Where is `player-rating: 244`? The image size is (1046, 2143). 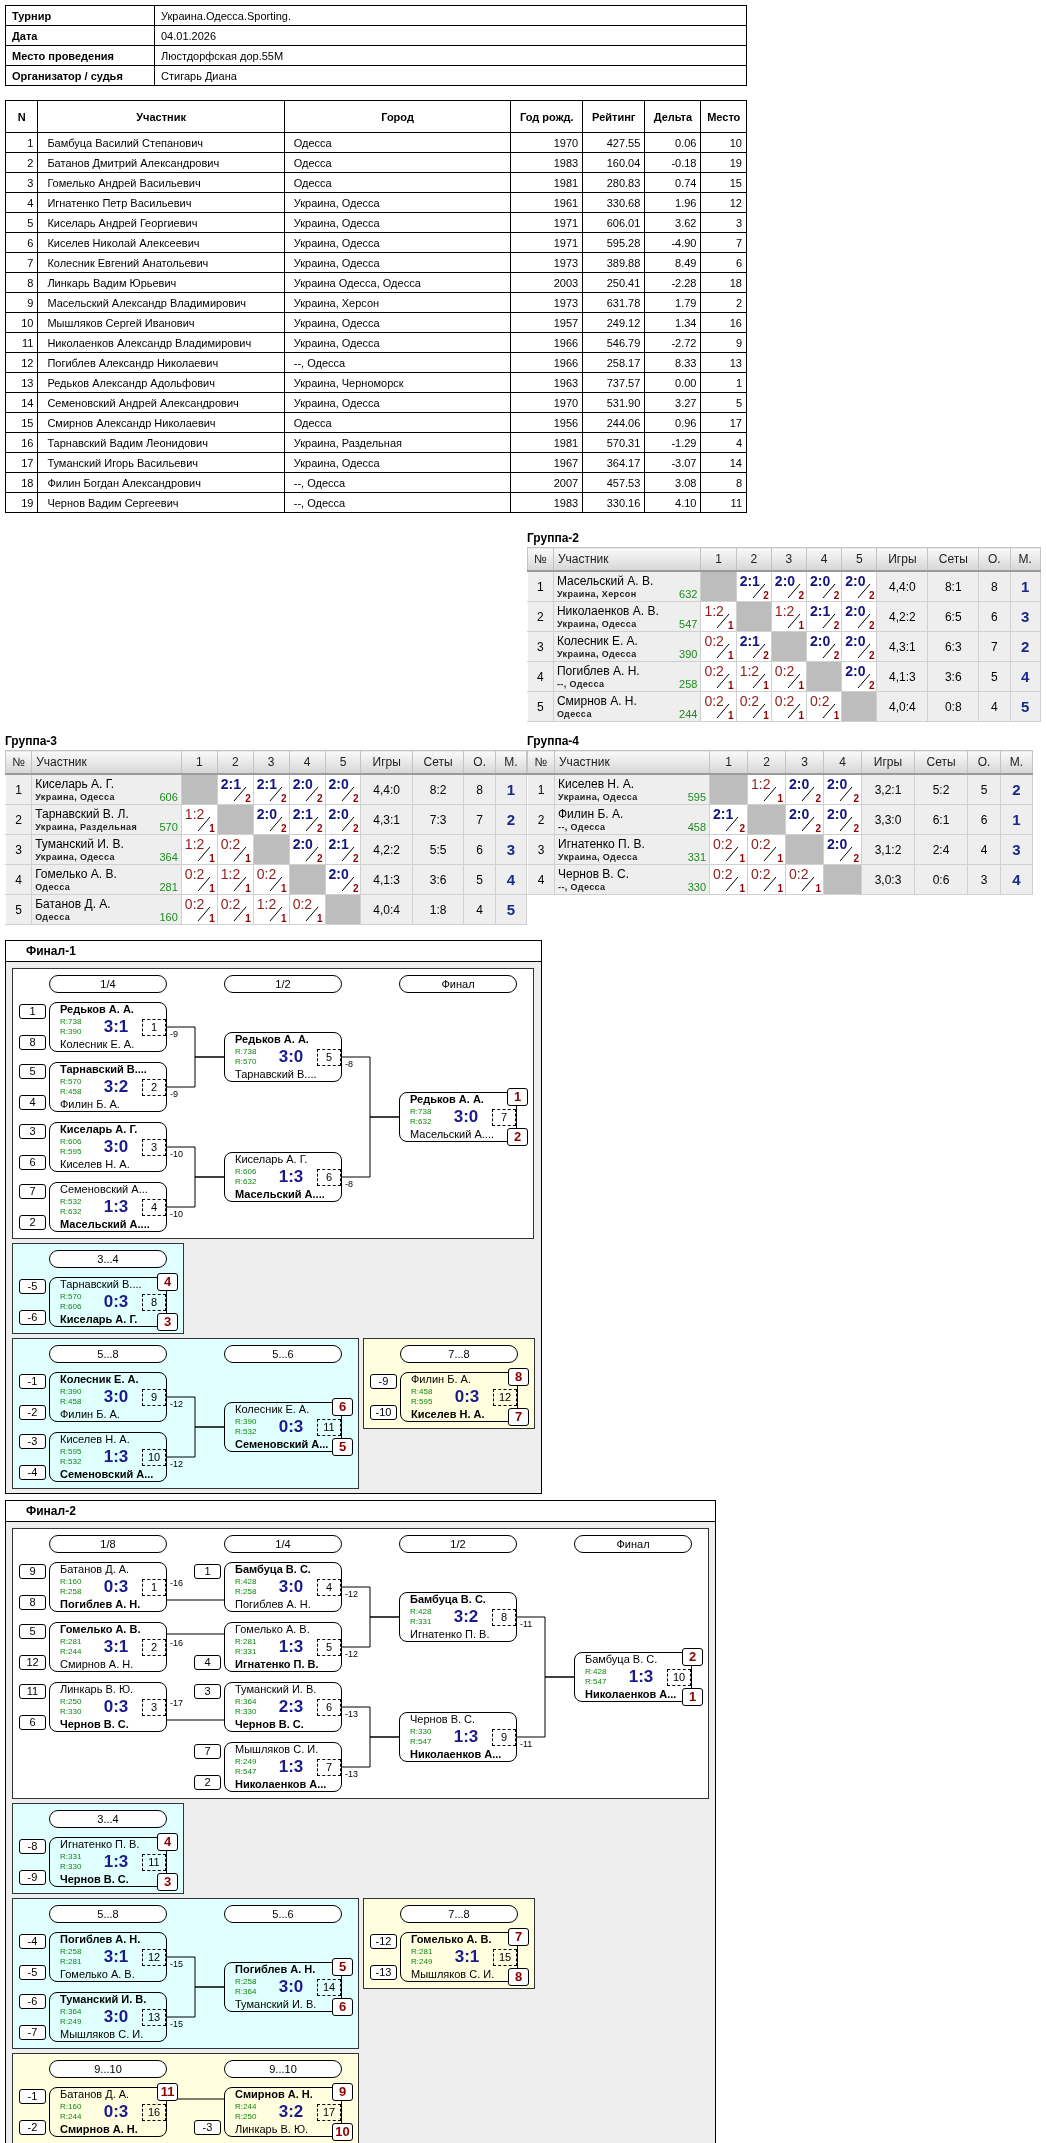 player-rating: 244 is located at coordinates (688, 713).